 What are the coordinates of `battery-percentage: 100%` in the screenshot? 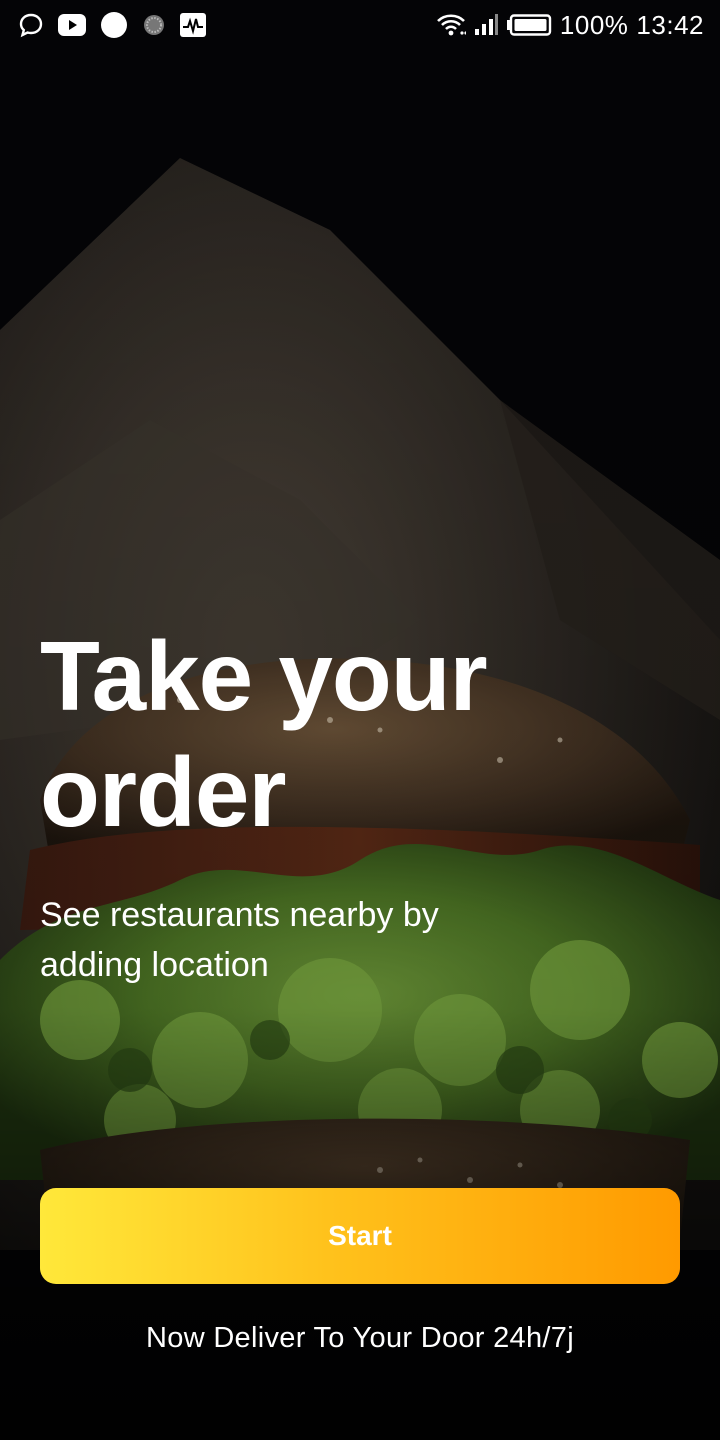 It's located at (594, 24).